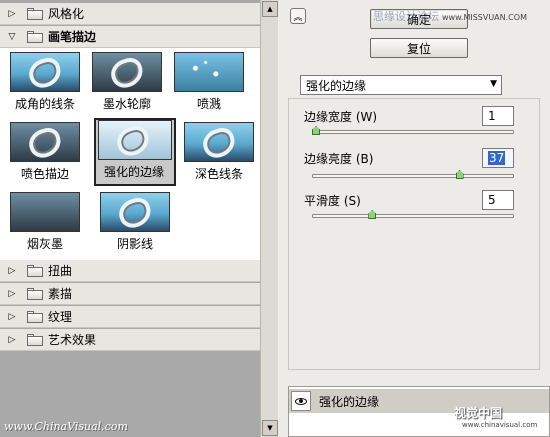  I want to click on filter-type-select: 强化的边缘 ▼, so click(401, 85).